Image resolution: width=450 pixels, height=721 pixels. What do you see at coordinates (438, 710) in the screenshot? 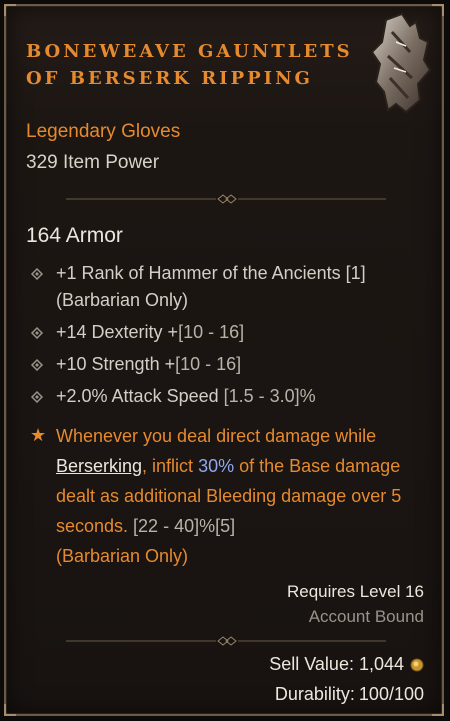
I see `frame-corner-bottom-right` at bounding box center [438, 710].